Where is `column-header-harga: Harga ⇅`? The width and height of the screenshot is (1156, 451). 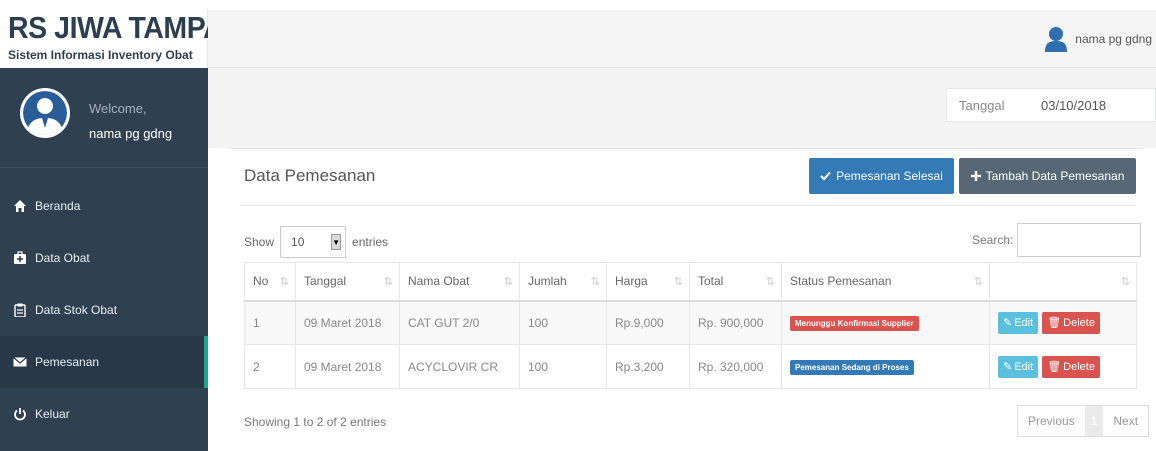
column-header-harga: Harga ⇅ is located at coordinates (648, 282).